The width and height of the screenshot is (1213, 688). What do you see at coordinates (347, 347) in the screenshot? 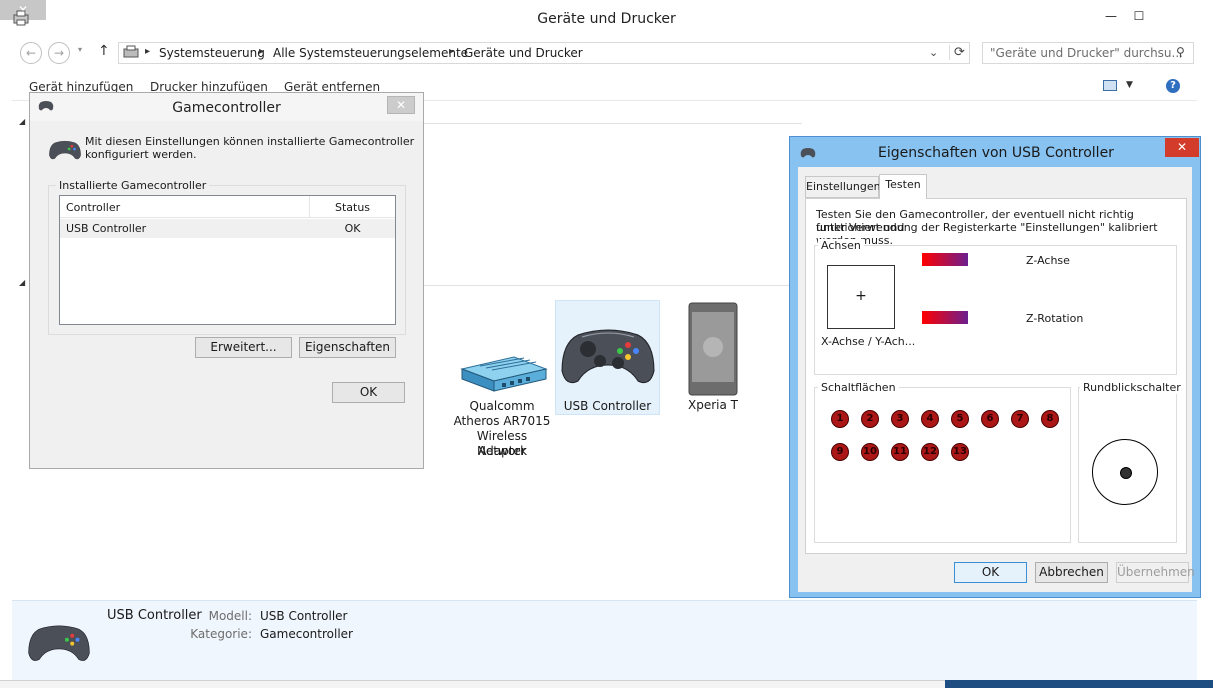
I see `properties-button: Eigenschaften` at bounding box center [347, 347].